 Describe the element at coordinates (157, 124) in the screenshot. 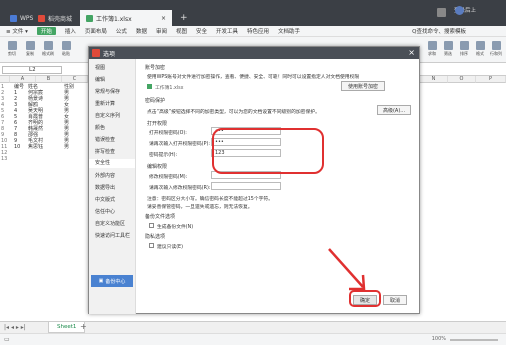

I see `open-permission-heading: 打开权限` at that location.